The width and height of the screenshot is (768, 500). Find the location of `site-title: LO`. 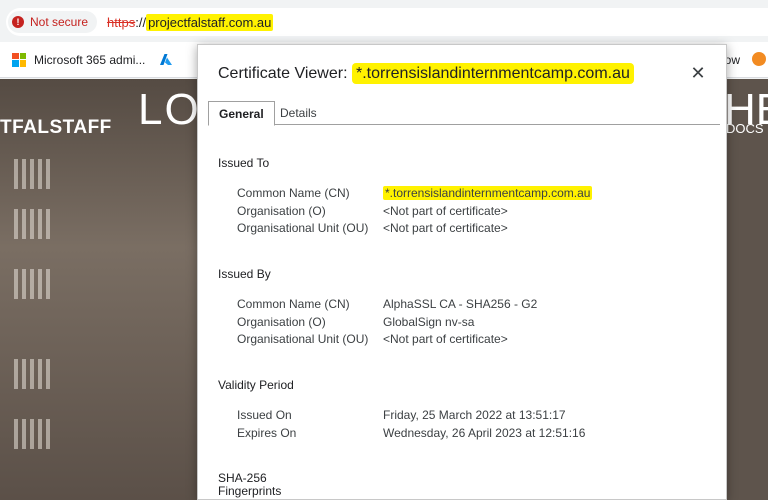

site-title: LO is located at coordinates (169, 109).